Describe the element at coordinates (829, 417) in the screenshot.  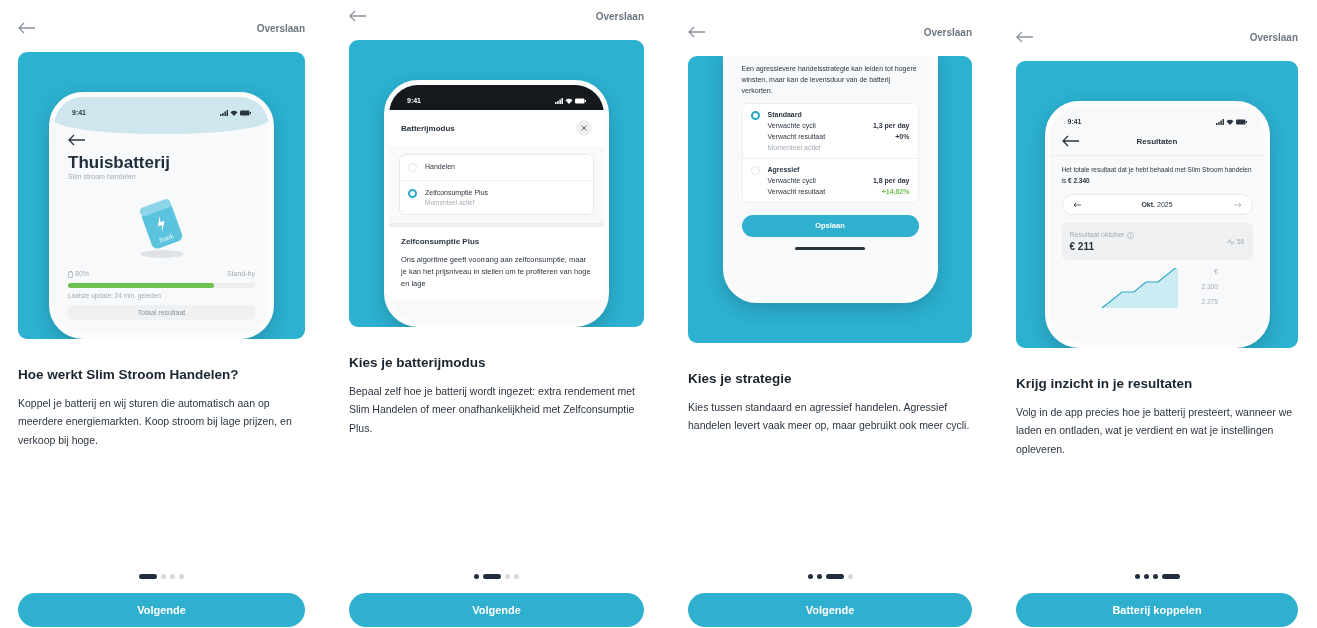
I see `description-text: Kies tussen standaard en agressief handelen. Agressief handelen levert vaak meer op, maar gebruikt ook meer cycli.` at that location.